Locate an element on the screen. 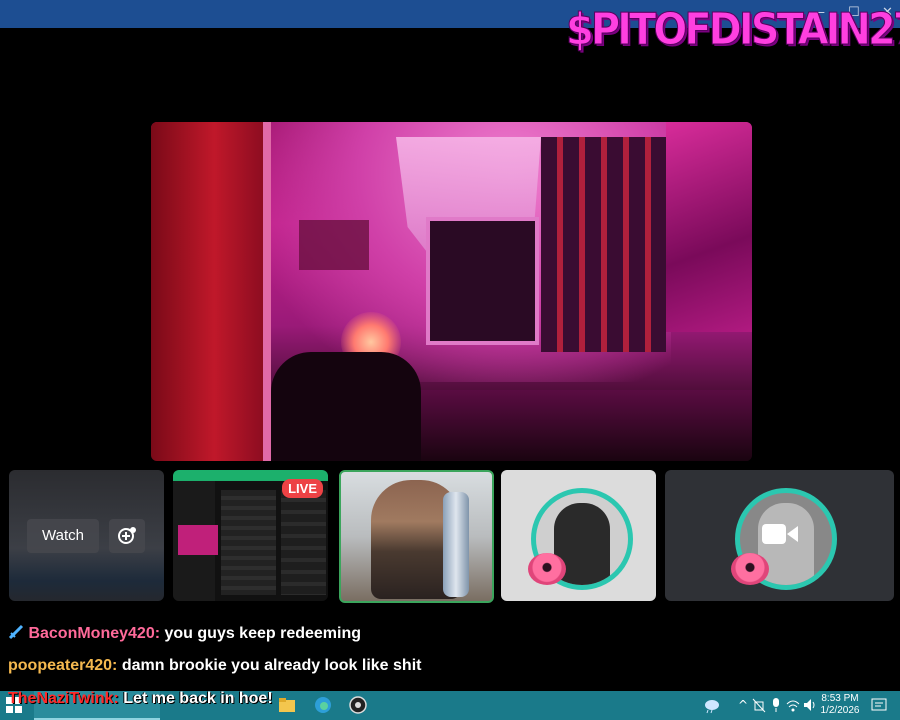  wifi-icon is located at coordinates (793, 705).